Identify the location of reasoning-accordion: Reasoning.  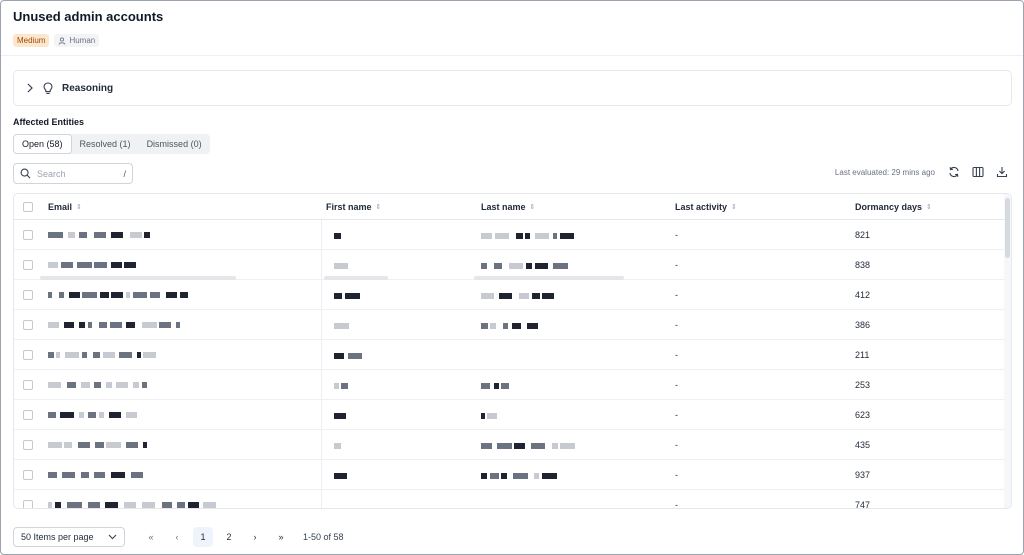
(512, 88).